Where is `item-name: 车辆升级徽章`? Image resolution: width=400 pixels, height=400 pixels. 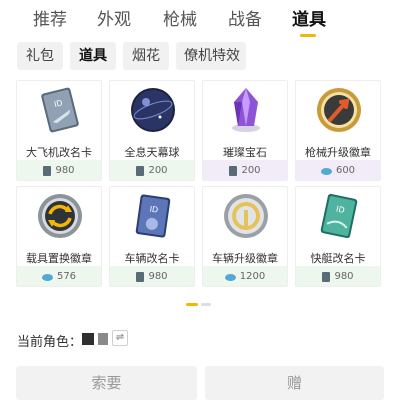 item-name: 车辆升级徽章 is located at coordinates (245, 258).